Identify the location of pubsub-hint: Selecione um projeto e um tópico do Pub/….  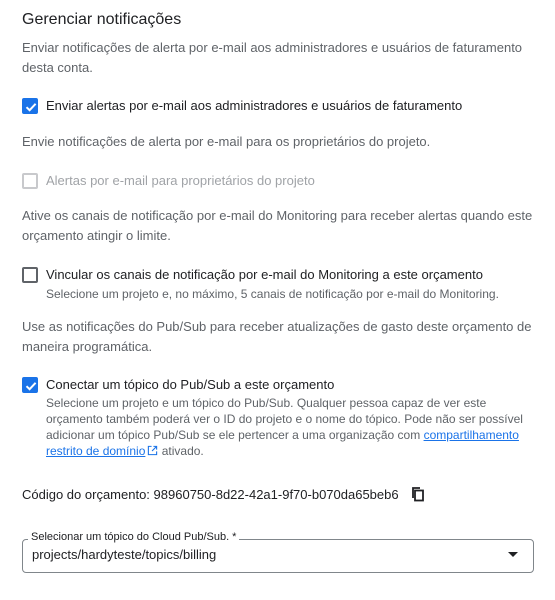
(293, 427).